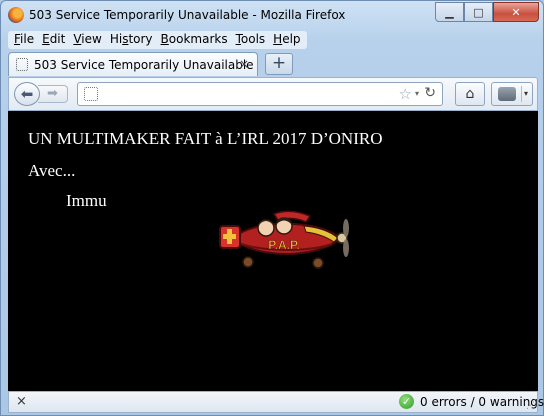  Describe the element at coordinates (27, 39) in the screenshot. I see `menu-file-post: ile` at that location.